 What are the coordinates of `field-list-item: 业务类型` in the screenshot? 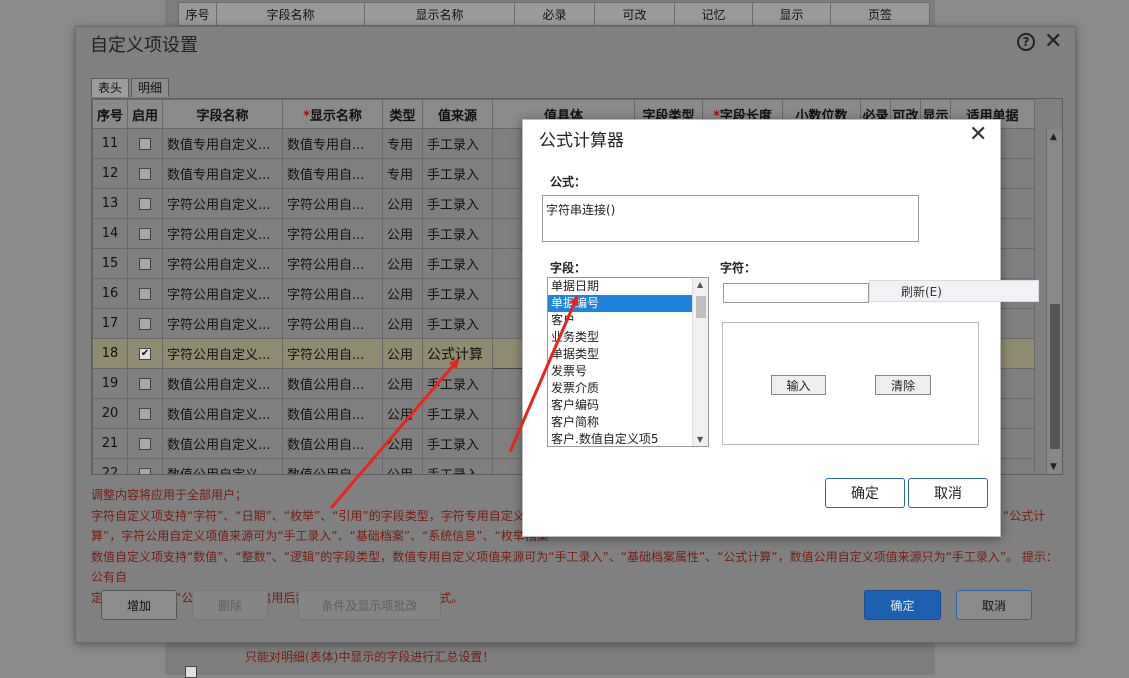 It's located at (628, 337).